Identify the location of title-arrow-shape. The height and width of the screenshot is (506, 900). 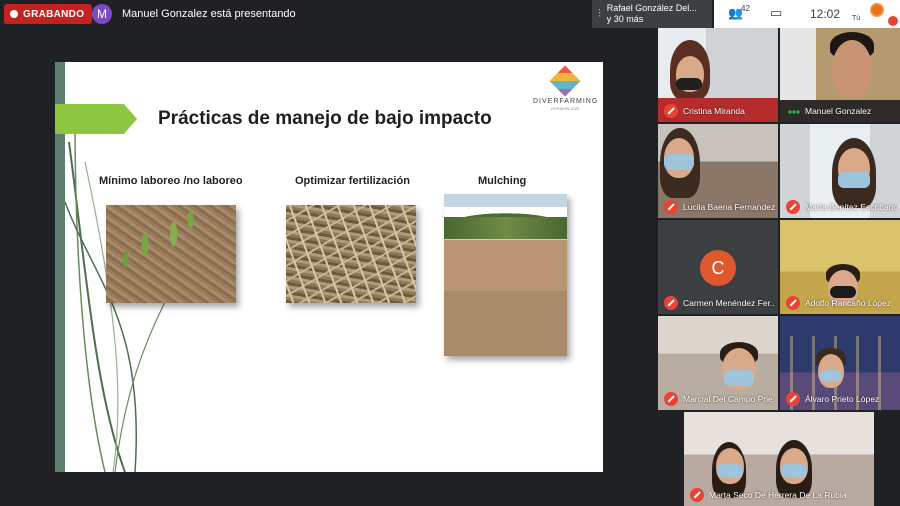
(96, 119).